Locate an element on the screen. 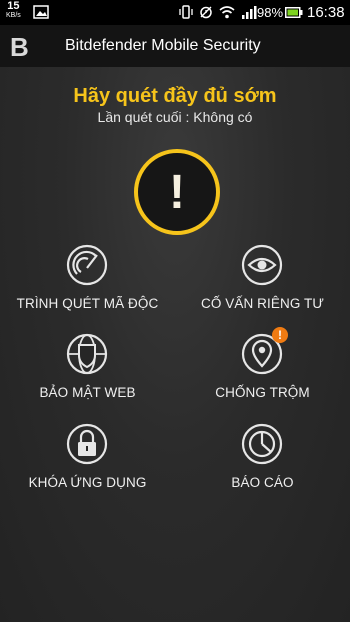 The height and width of the screenshot is (622, 350). scan-now-button: ! is located at coordinates (177, 192).